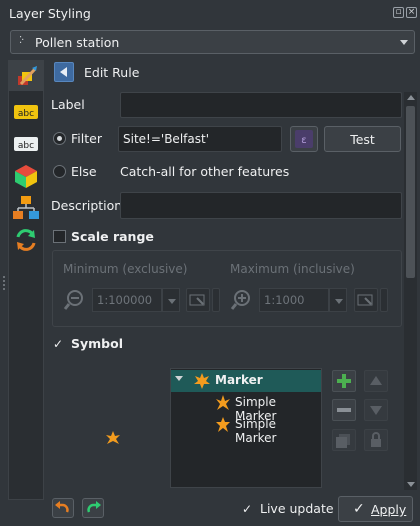 The height and width of the screenshot is (526, 420). What do you see at coordinates (410, 192) in the screenshot?
I see `scrollbar-thumb` at bounding box center [410, 192].